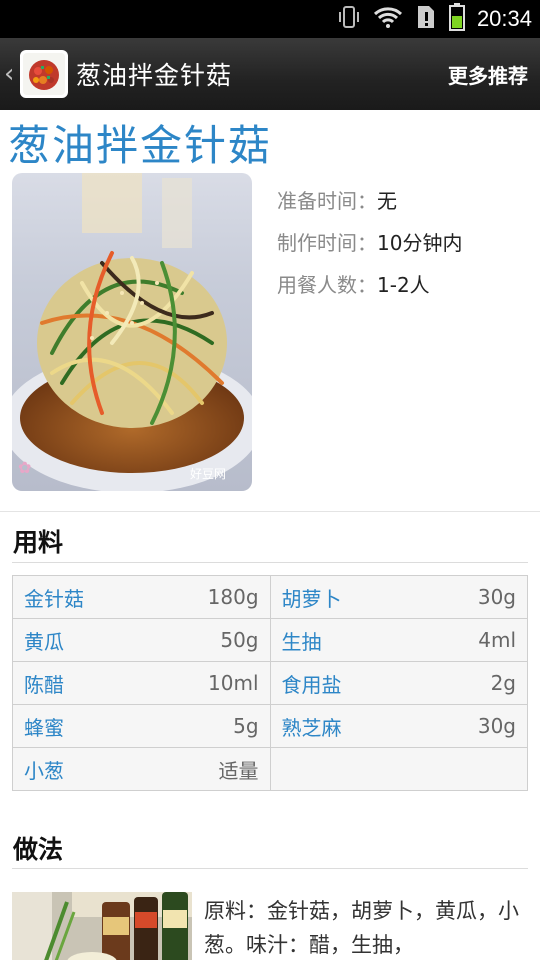 This screenshot has width=540, height=960. I want to click on meta-label: 制作时间：, so click(327, 242).